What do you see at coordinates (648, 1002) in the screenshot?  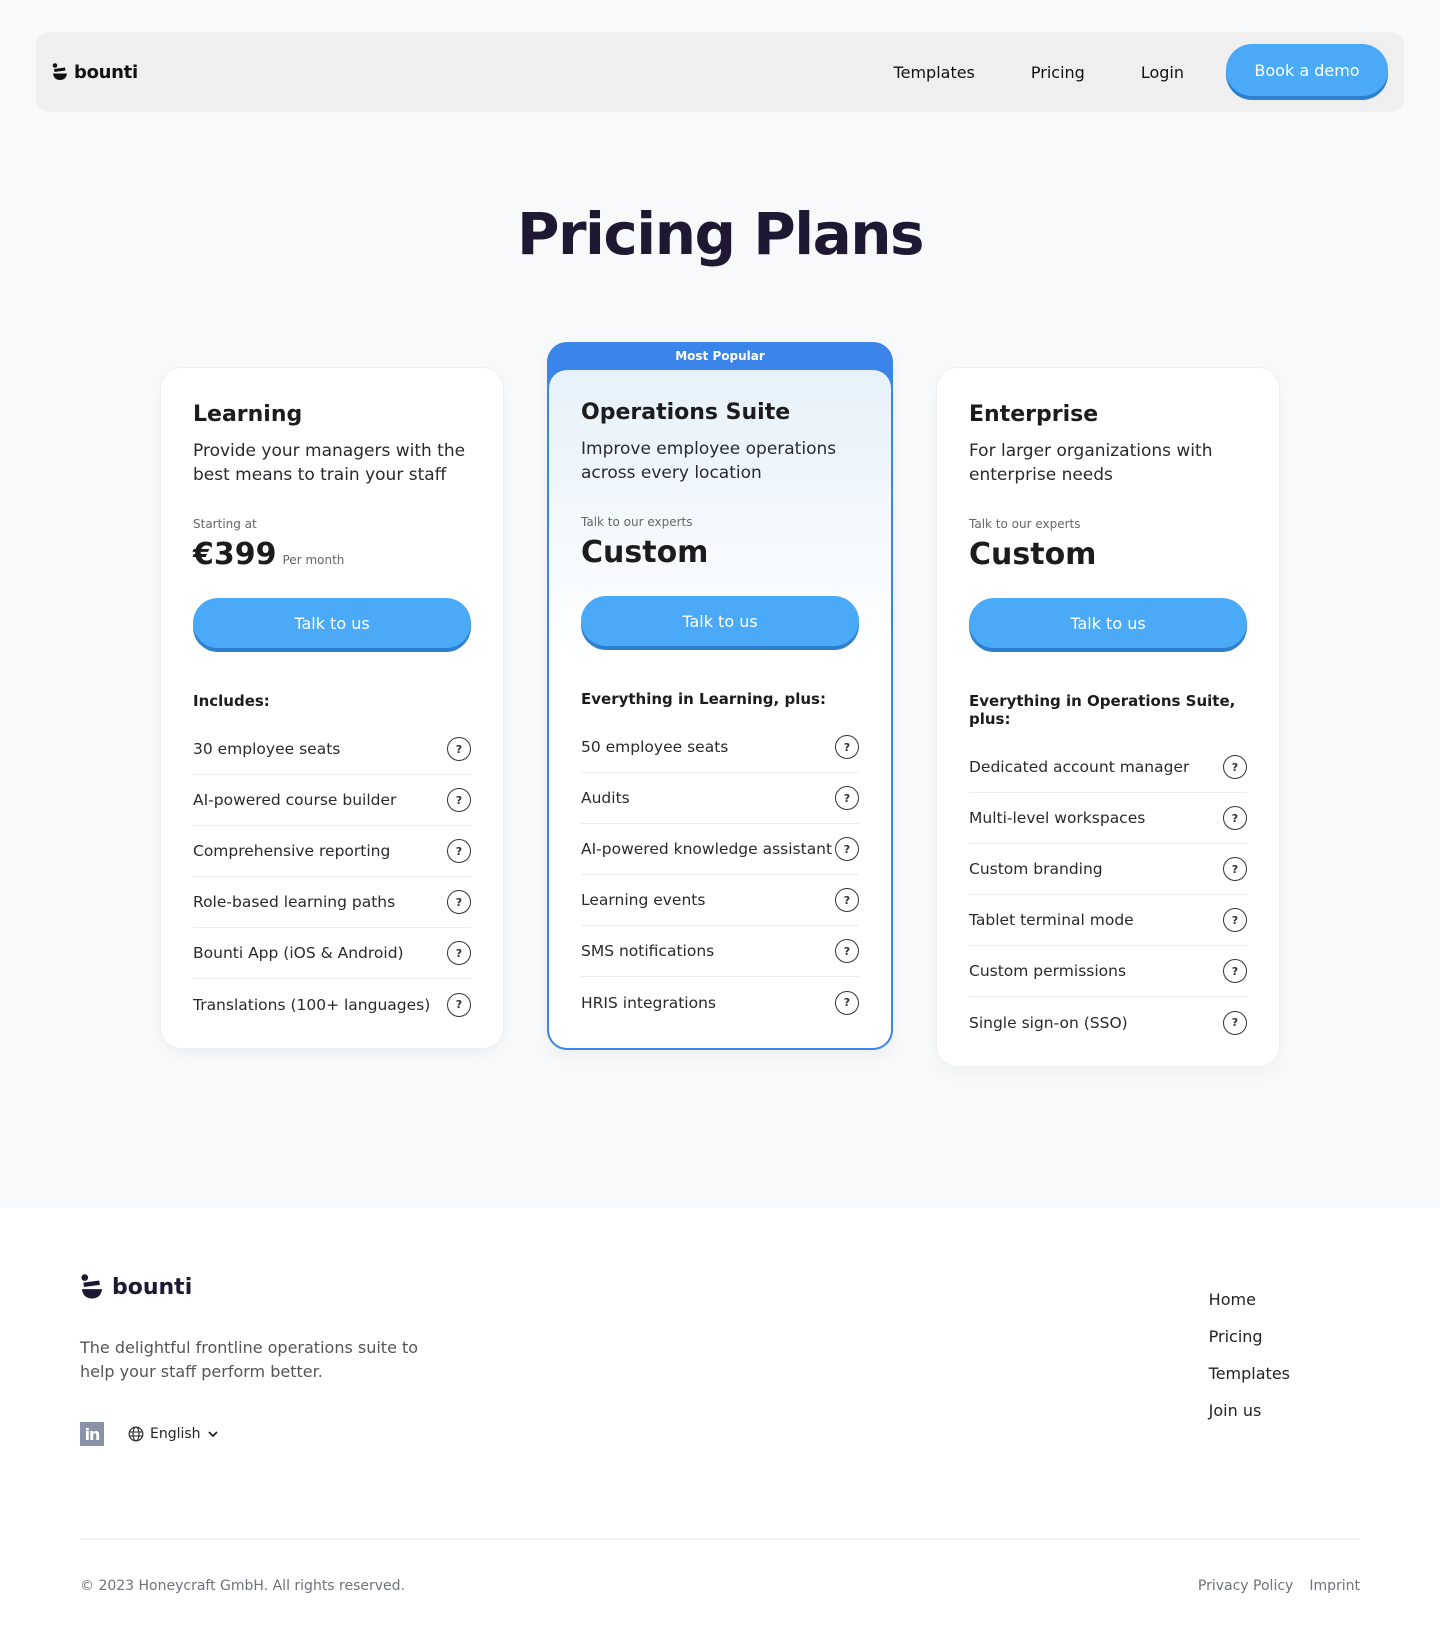 I see `feature-label: HRIS integrations` at bounding box center [648, 1002].